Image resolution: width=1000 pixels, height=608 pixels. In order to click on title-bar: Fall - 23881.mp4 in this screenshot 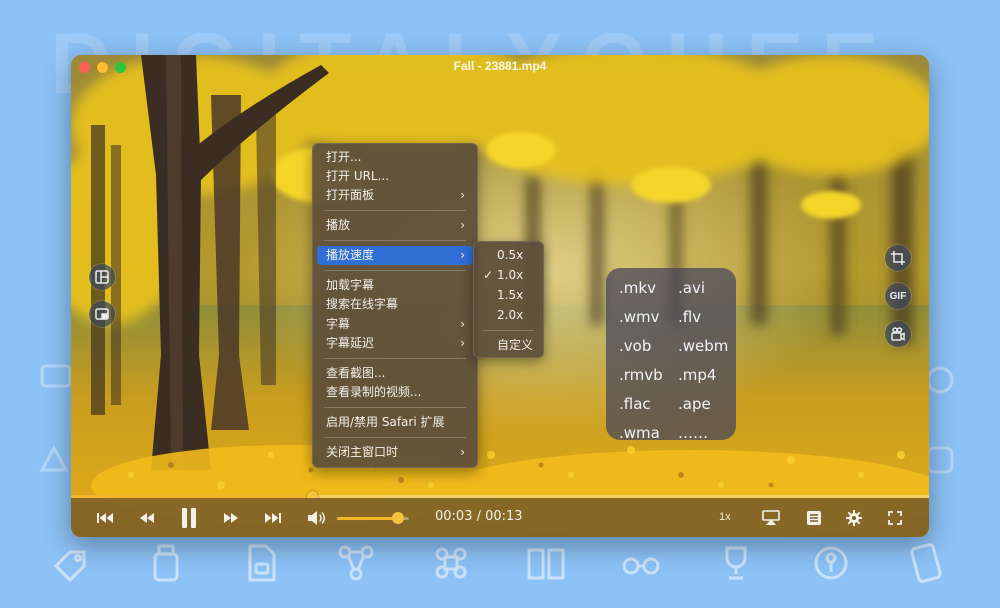, I will do `click(500, 67)`.